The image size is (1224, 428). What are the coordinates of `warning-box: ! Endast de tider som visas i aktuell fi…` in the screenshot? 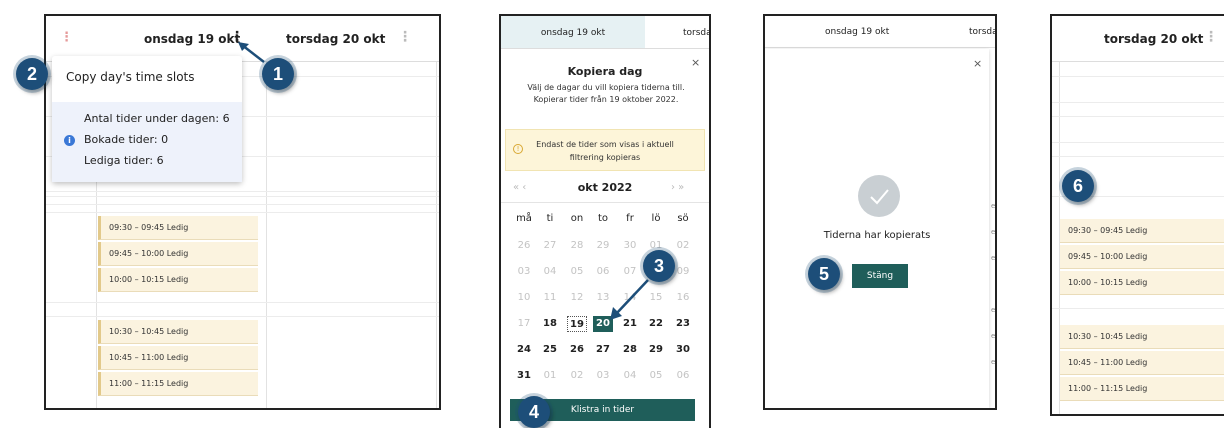 It's located at (605, 150).